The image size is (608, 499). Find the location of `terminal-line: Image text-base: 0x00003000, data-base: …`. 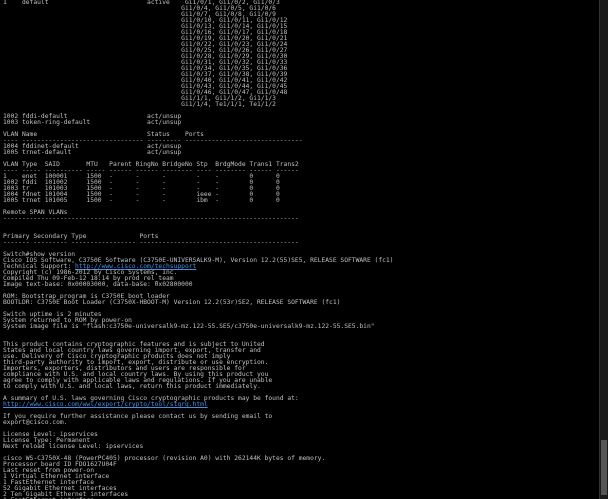

terminal-line: Image text-base: 0x00003000, data-base: … is located at coordinates (98, 284).